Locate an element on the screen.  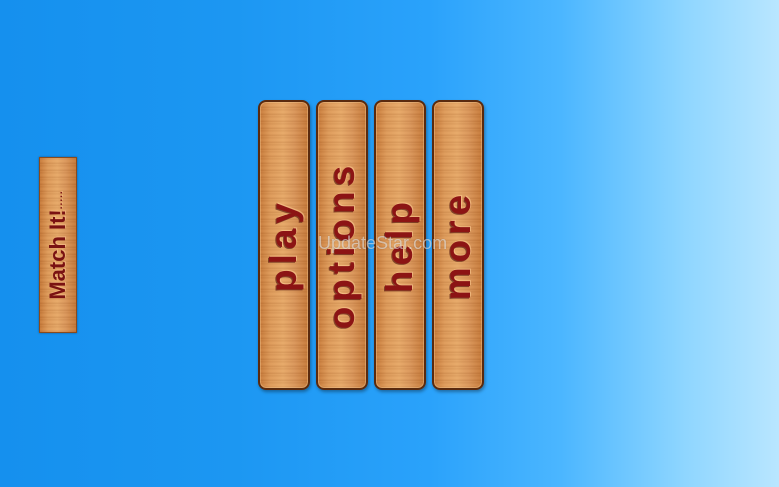
more-button: more is located at coordinates (458, 245).